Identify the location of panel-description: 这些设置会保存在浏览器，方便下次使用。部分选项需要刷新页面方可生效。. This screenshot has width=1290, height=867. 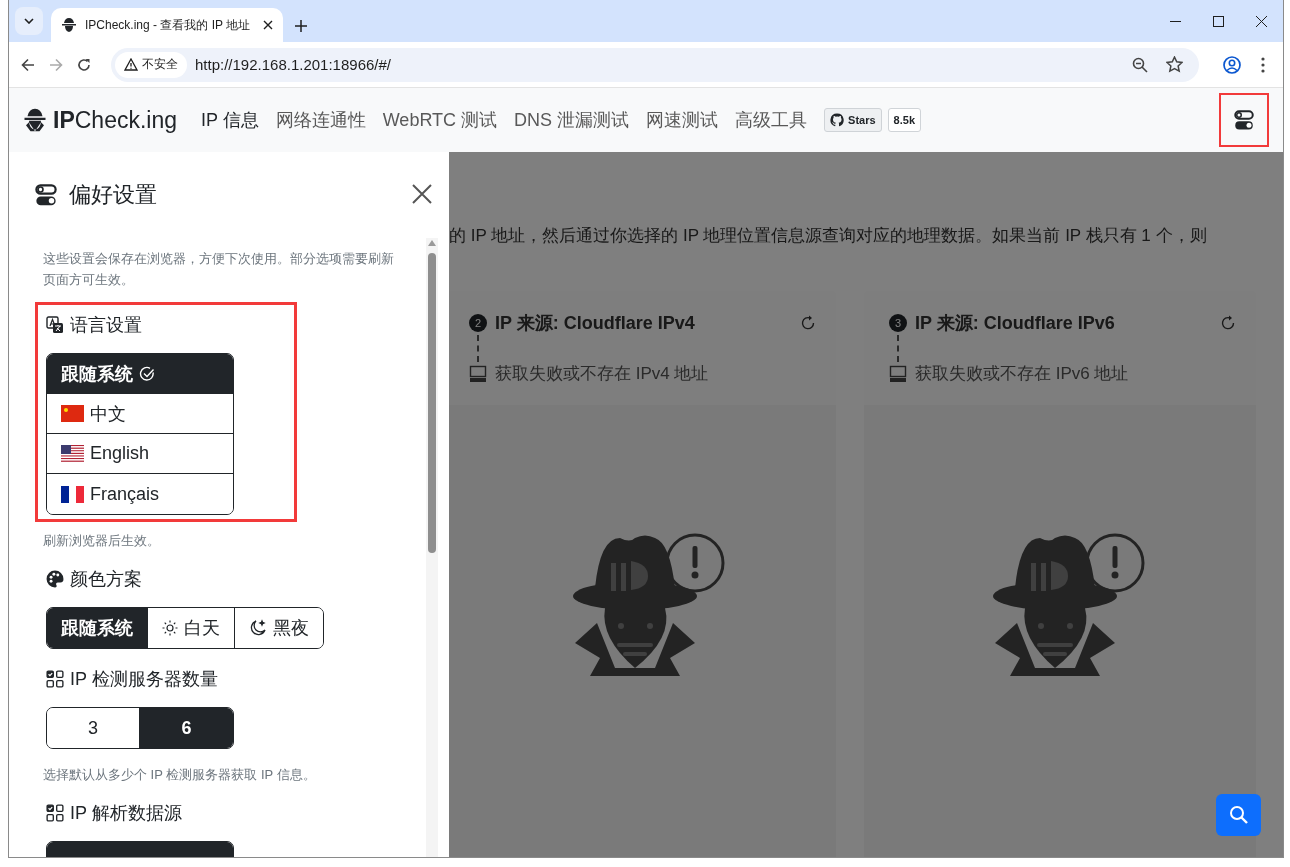
(219, 269).